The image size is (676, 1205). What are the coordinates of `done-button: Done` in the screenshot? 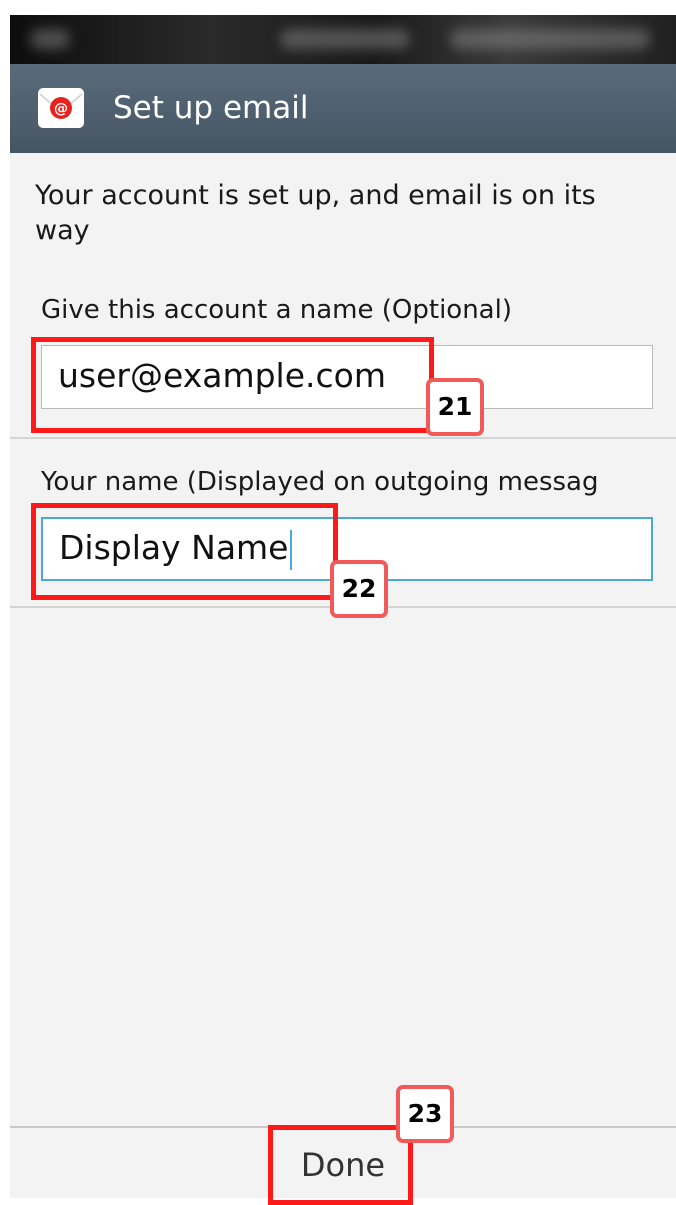 It's located at (343, 1163).